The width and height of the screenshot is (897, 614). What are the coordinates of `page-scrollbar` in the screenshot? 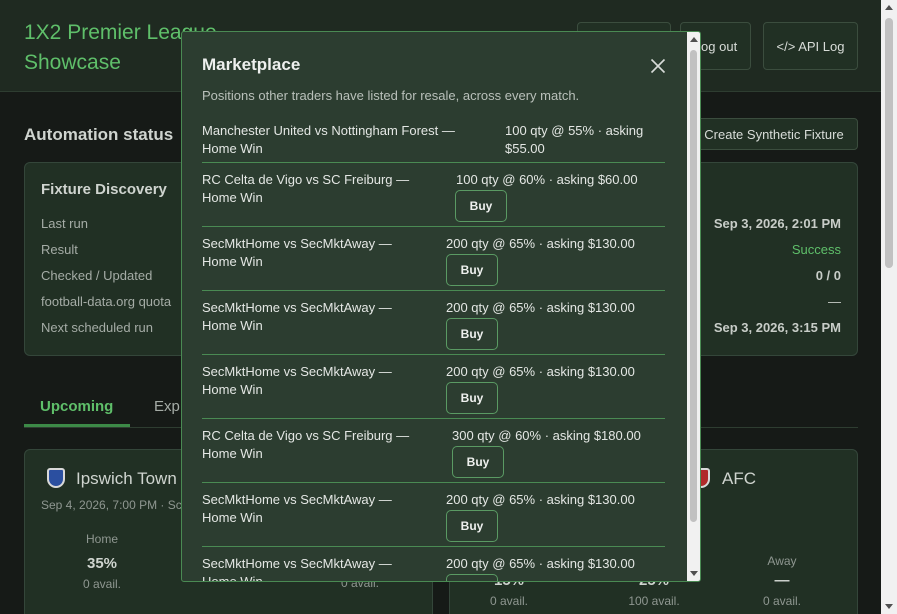 It's located at (889, 307).